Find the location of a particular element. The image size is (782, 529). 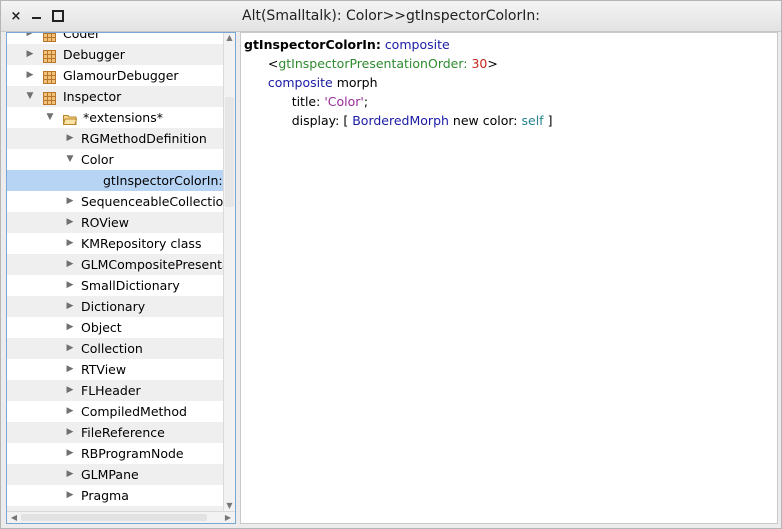

tree-item-label: Pragma is located at coordinates (105, 495).